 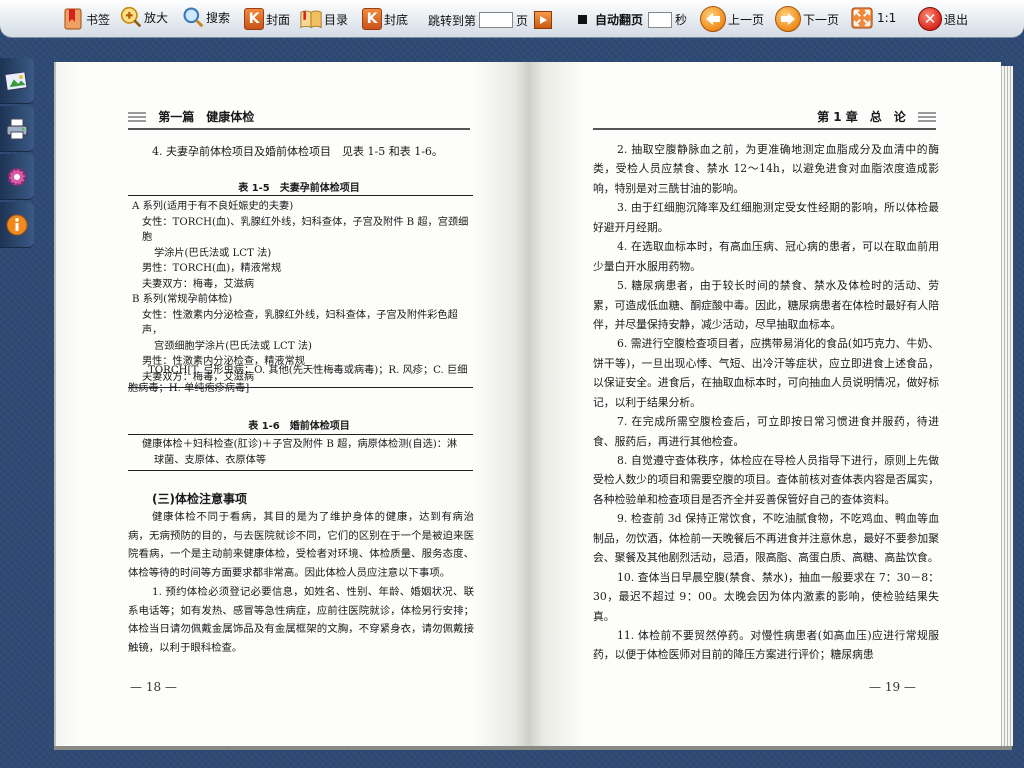 What do you see at coordinates (452, 20) in the screenshot?
I see `jump-to-label: 跳转到第` at bounding box center [452, 20].